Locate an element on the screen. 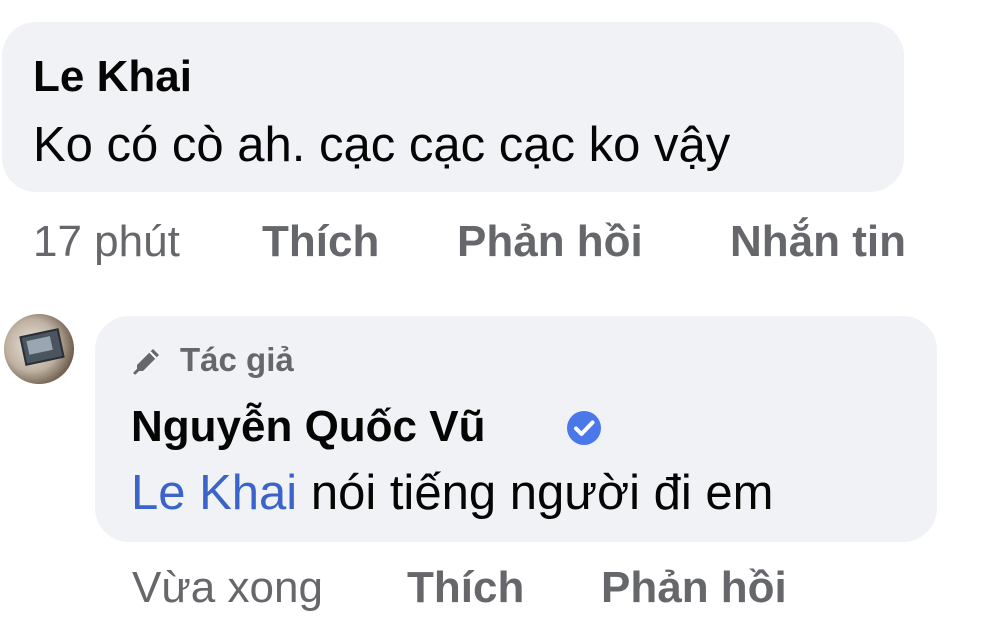 This screenshot has height=628, width=992. comment-timestamp: 17 phút is located at coordinates (106, 242).